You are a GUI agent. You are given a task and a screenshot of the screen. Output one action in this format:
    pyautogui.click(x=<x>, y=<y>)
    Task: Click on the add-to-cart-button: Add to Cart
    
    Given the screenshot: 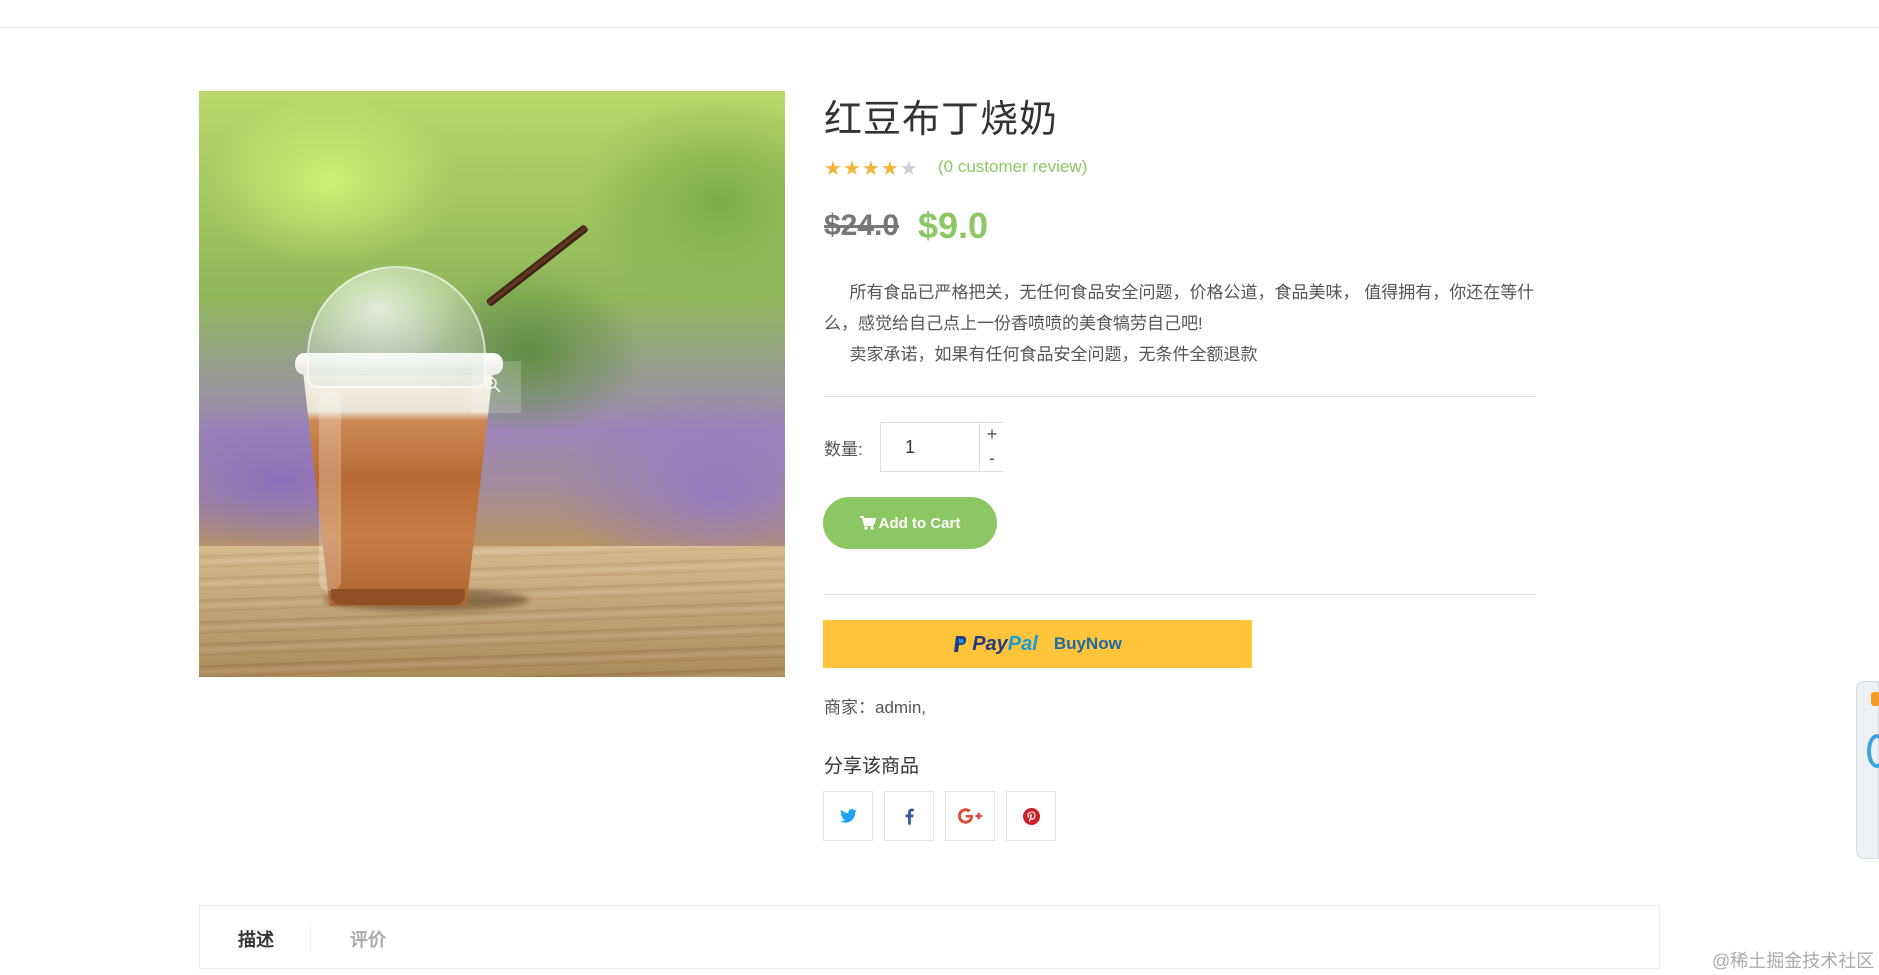 What is the action you would take?
    pyautogui.click(x=910, y=523)
    